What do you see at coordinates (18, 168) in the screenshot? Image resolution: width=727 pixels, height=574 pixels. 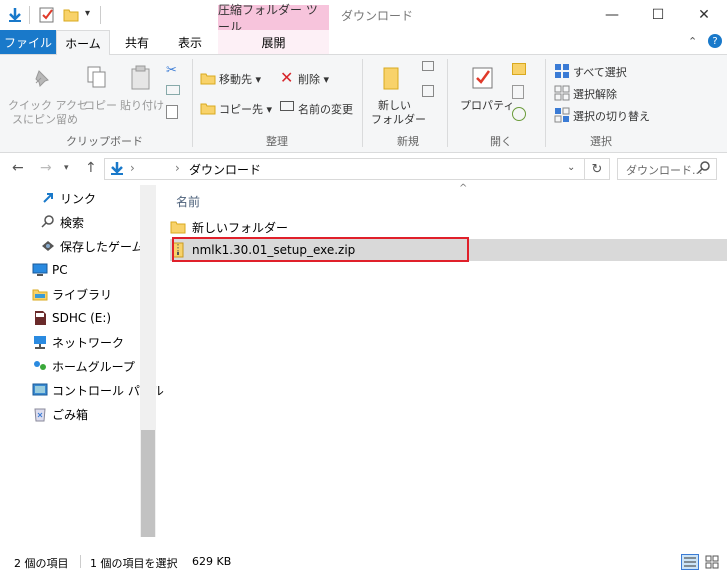 I see `back-button: ←` at bounding box center [18, 168].